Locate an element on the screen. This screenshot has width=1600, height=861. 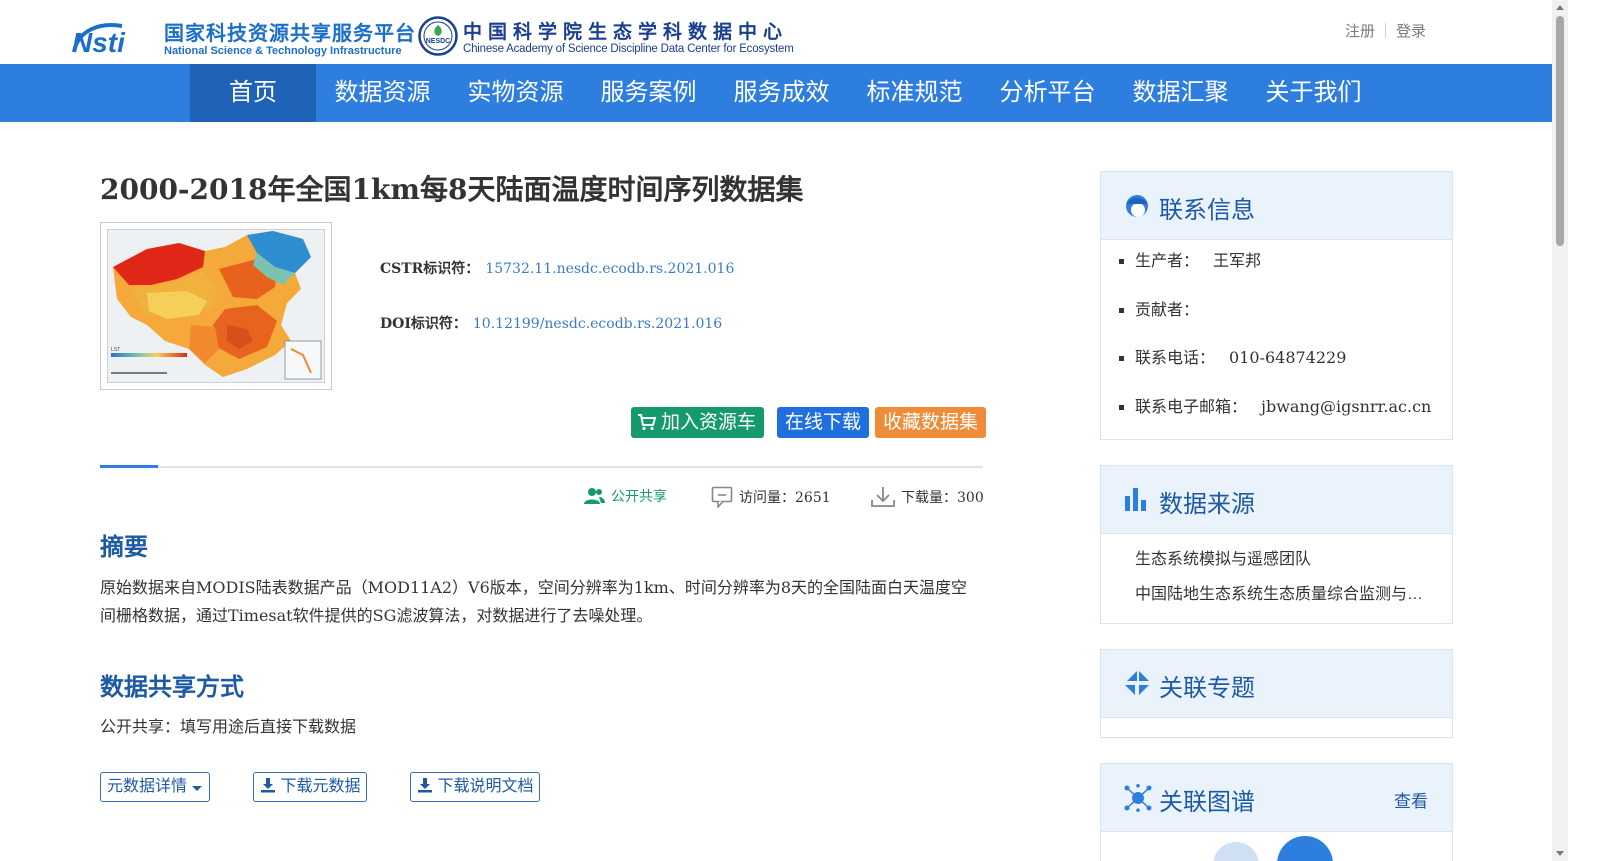
data-source-panel-header: 数据来源 is located at coordinates (1276, 500).